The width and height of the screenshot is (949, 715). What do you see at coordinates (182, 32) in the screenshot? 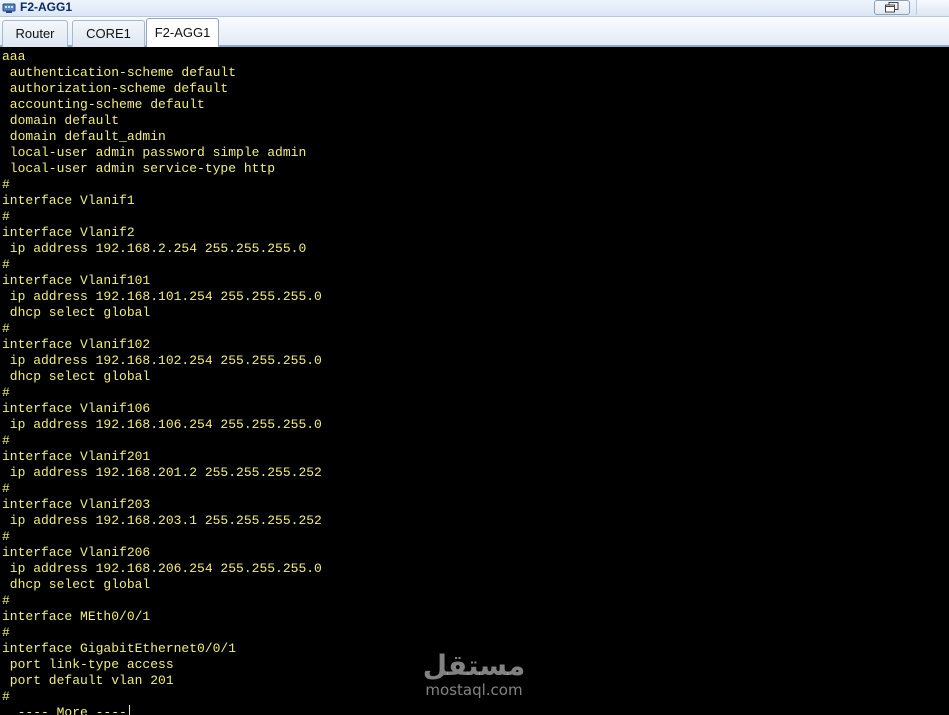
I see `tab-f2-agg1: F2-AGG1` at bounding box center [182, 32].